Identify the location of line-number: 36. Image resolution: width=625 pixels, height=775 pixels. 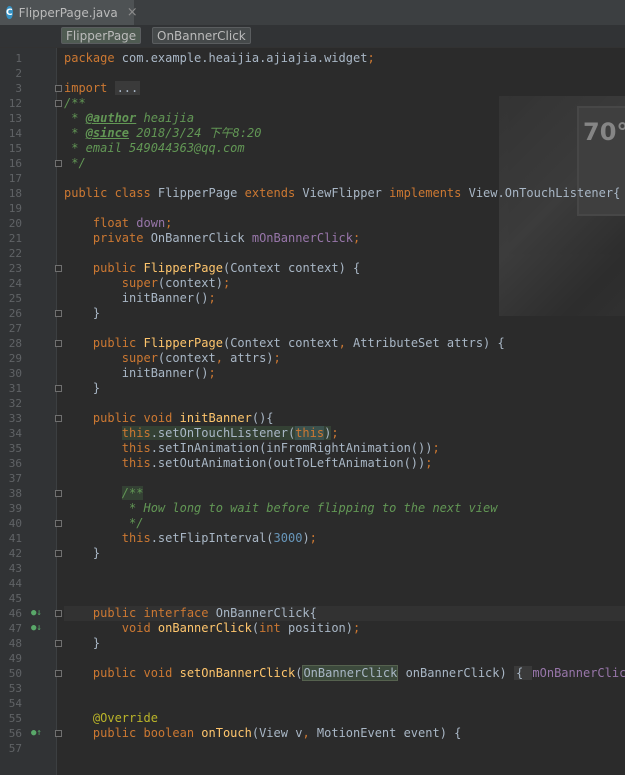
(15, 463).